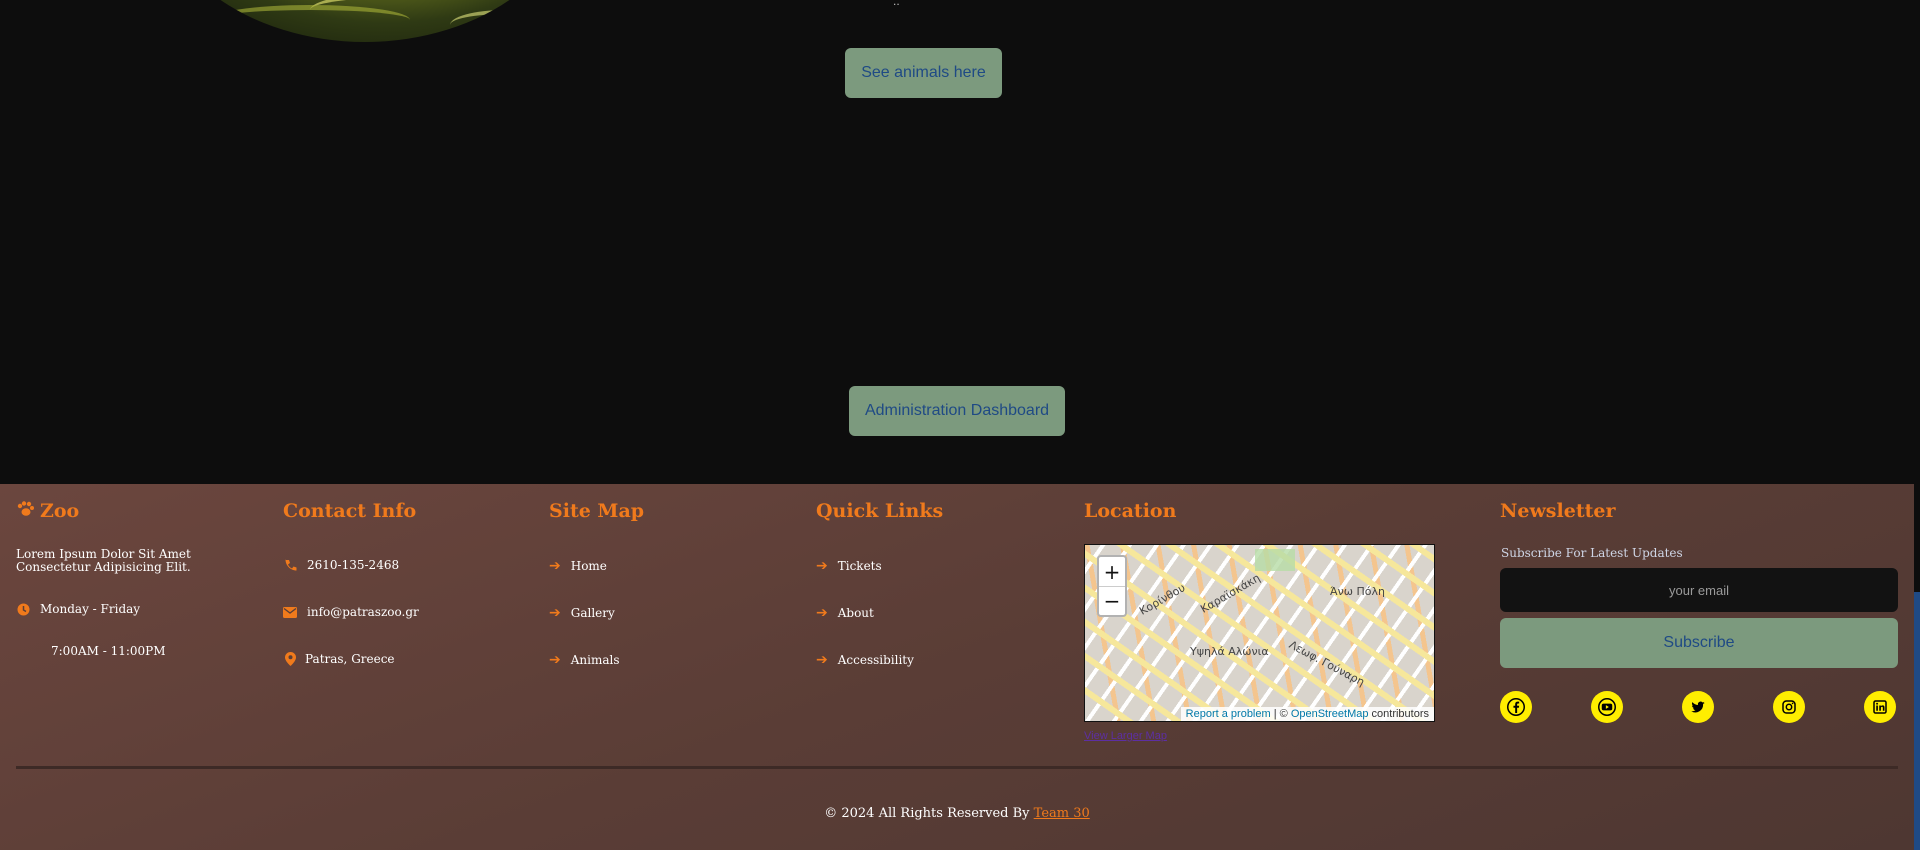 This screenshot has height=850, width=1920. I want to click on clock-icon, so click(23, 609).